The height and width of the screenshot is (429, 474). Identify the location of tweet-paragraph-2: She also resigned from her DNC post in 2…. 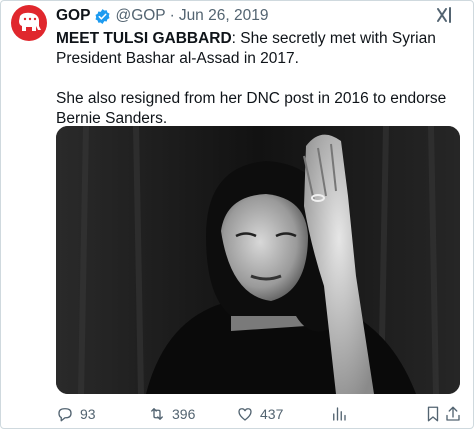
(251, 108).